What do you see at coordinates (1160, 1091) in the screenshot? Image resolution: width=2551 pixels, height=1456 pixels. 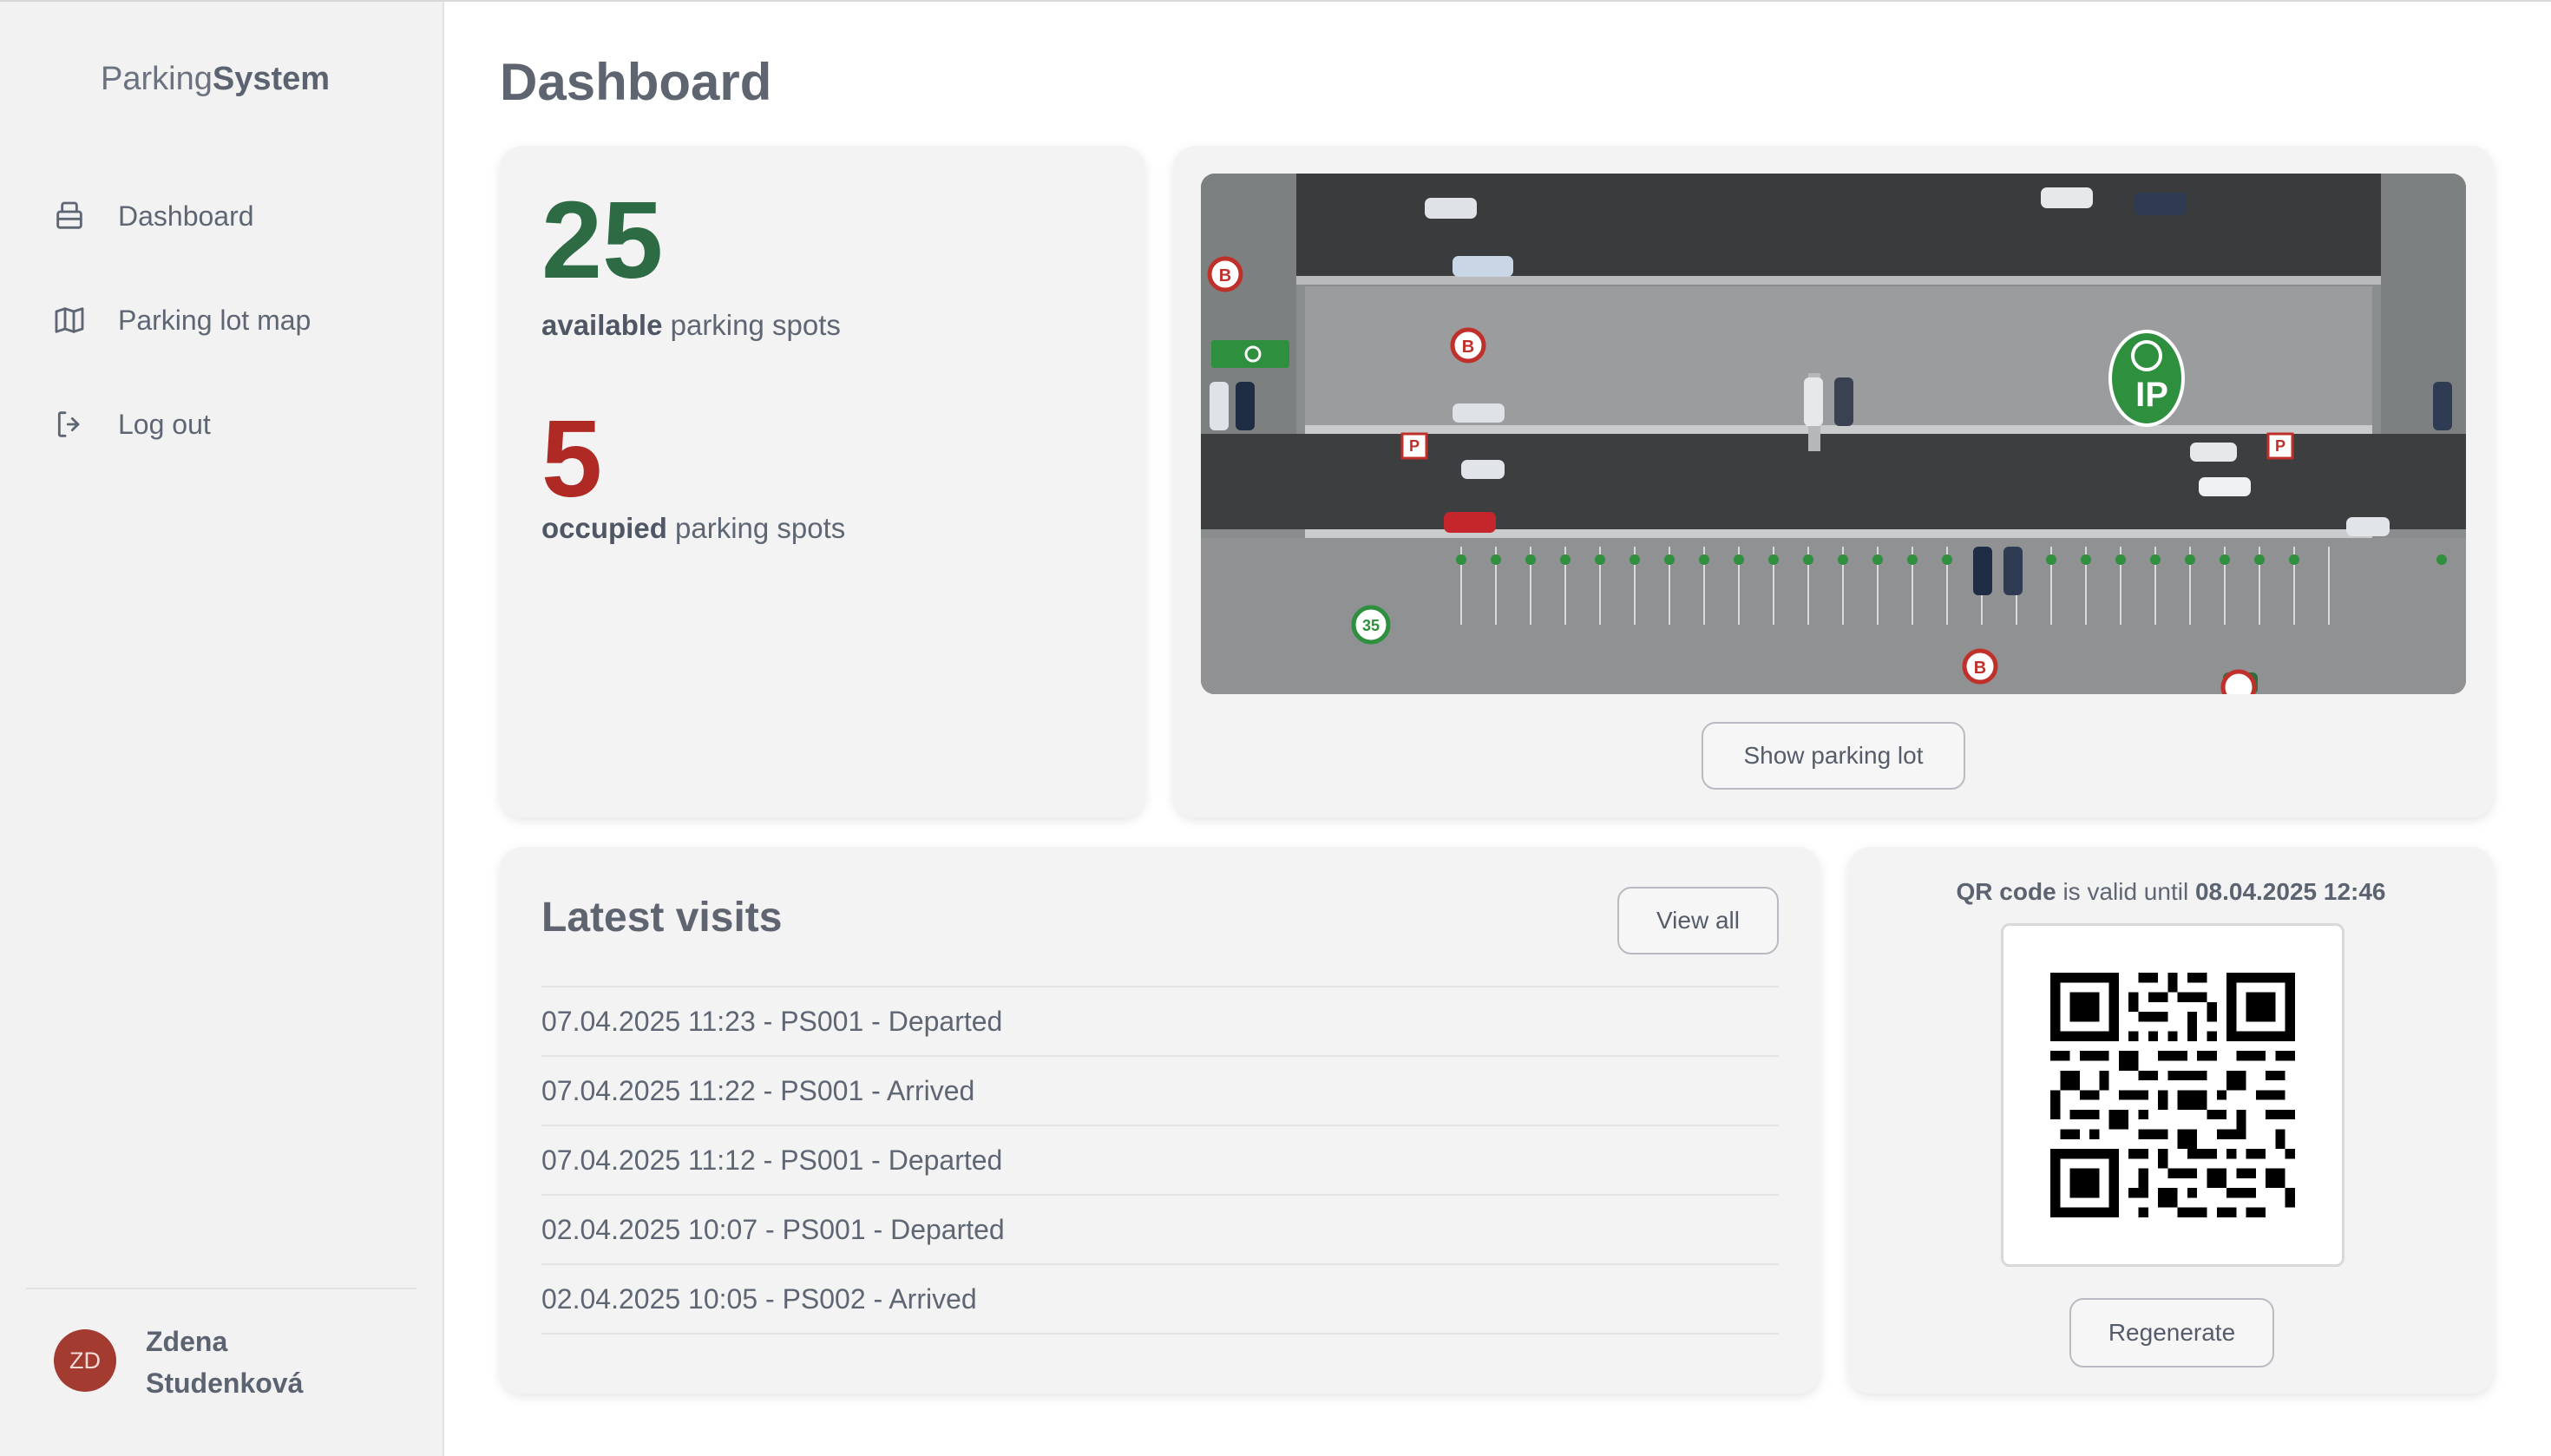 I see `list-item: 07.04.2025 11:22 - PS001 - Arrived` at bounding box center [1160, 1091].